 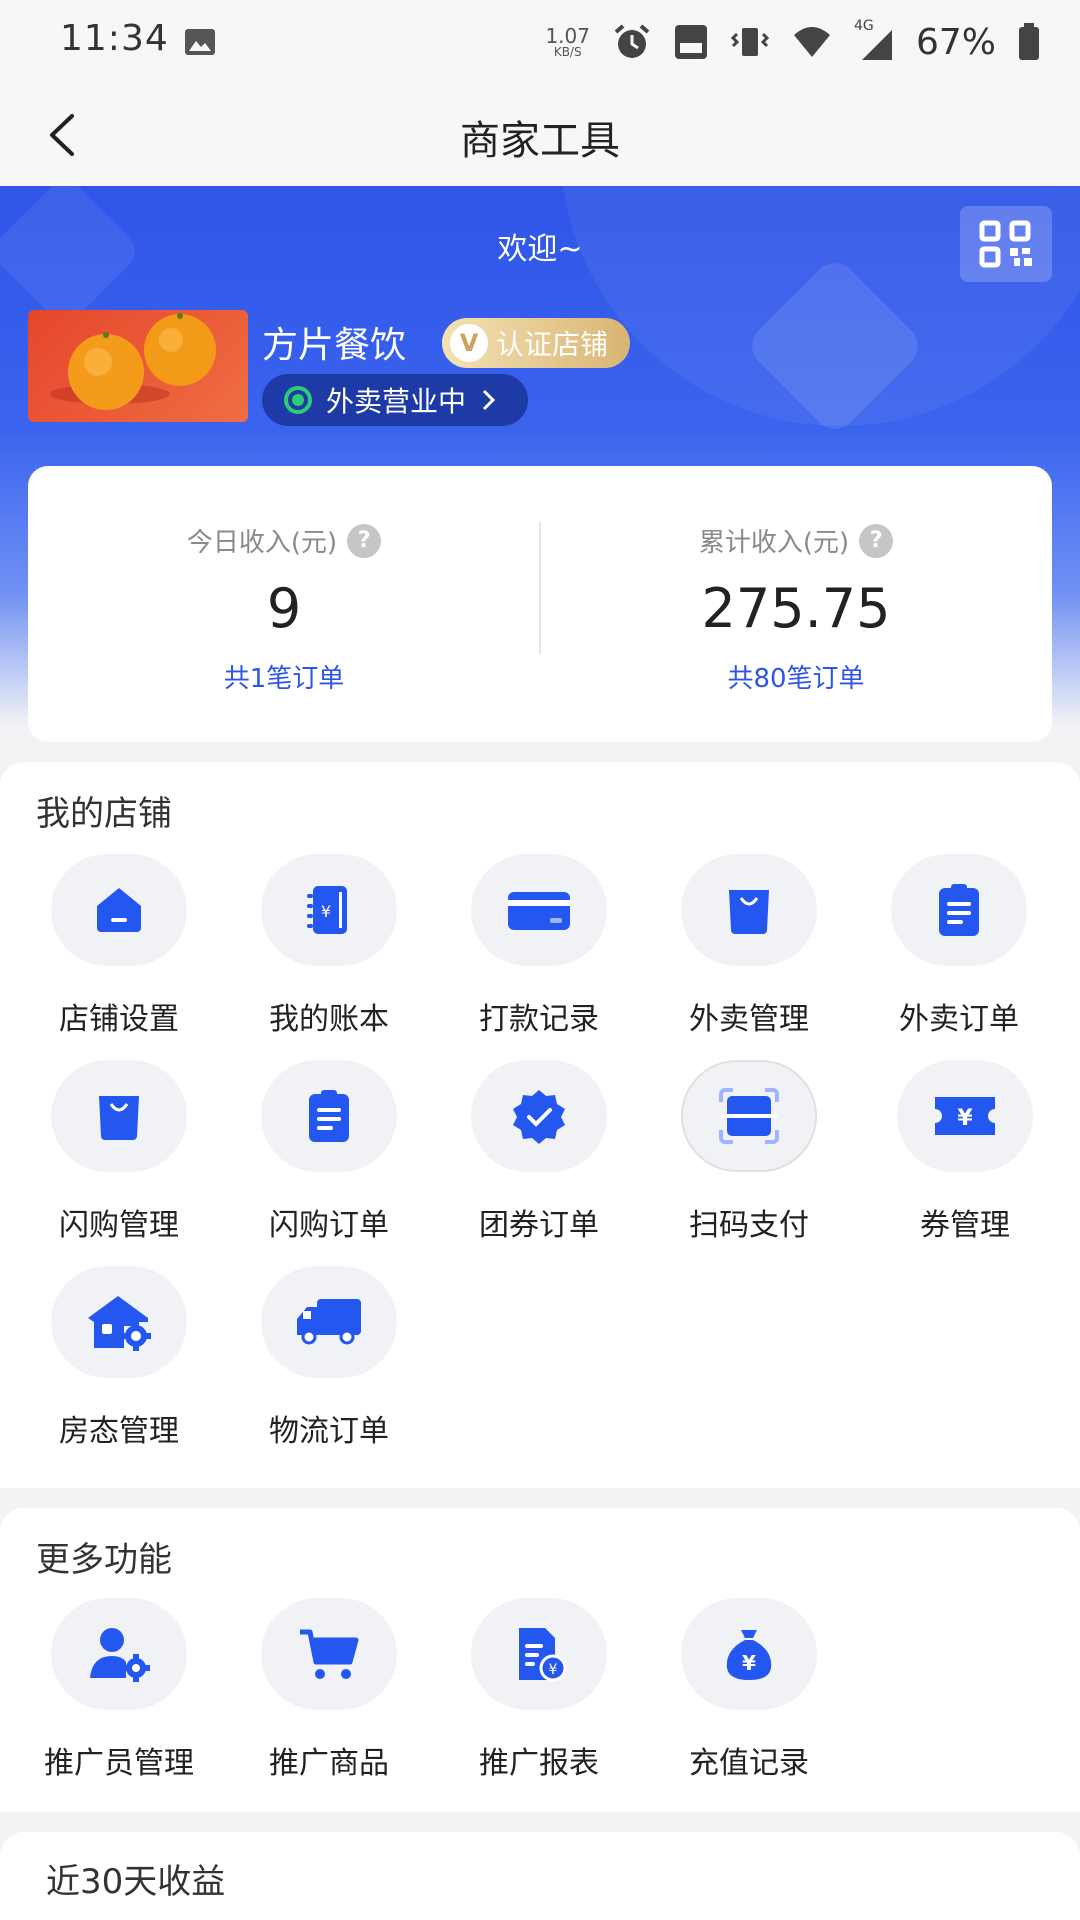 I want to click on alarm-icon, so click(x=632, y=41).